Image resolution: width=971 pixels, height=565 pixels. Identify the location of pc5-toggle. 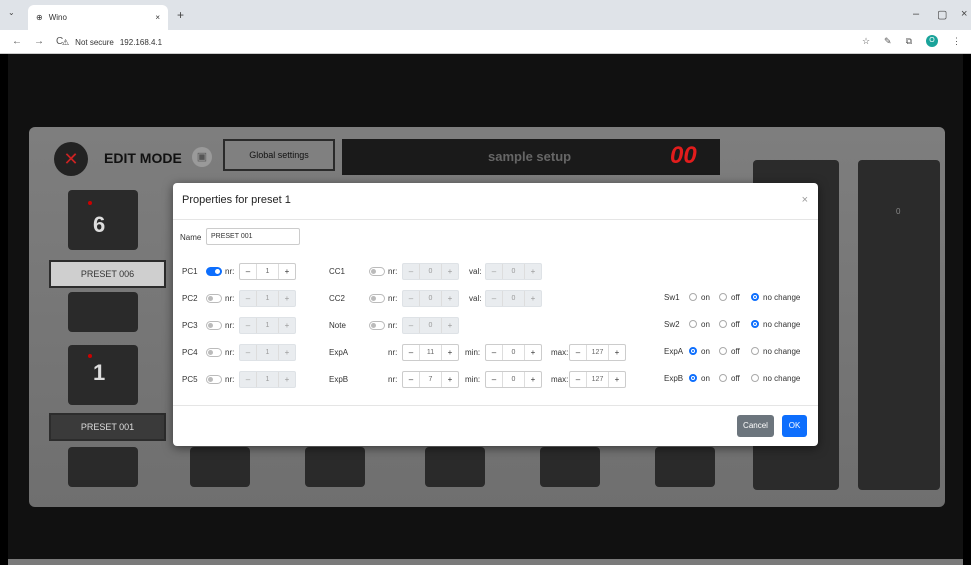
(214, 379).